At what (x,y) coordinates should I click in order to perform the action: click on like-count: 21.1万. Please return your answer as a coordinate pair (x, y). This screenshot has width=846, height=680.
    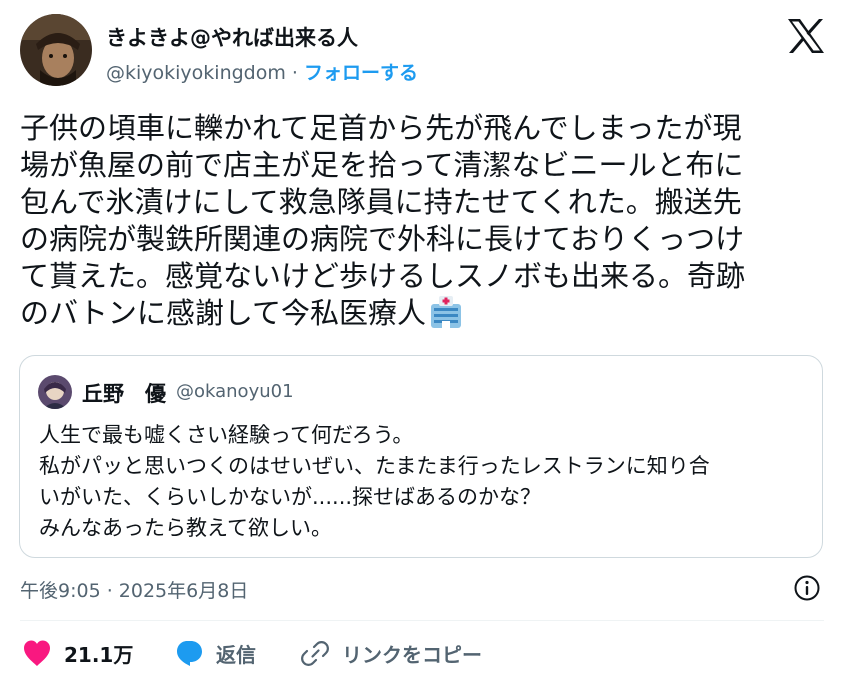
    Looking at the image, I should click on (99, 654).